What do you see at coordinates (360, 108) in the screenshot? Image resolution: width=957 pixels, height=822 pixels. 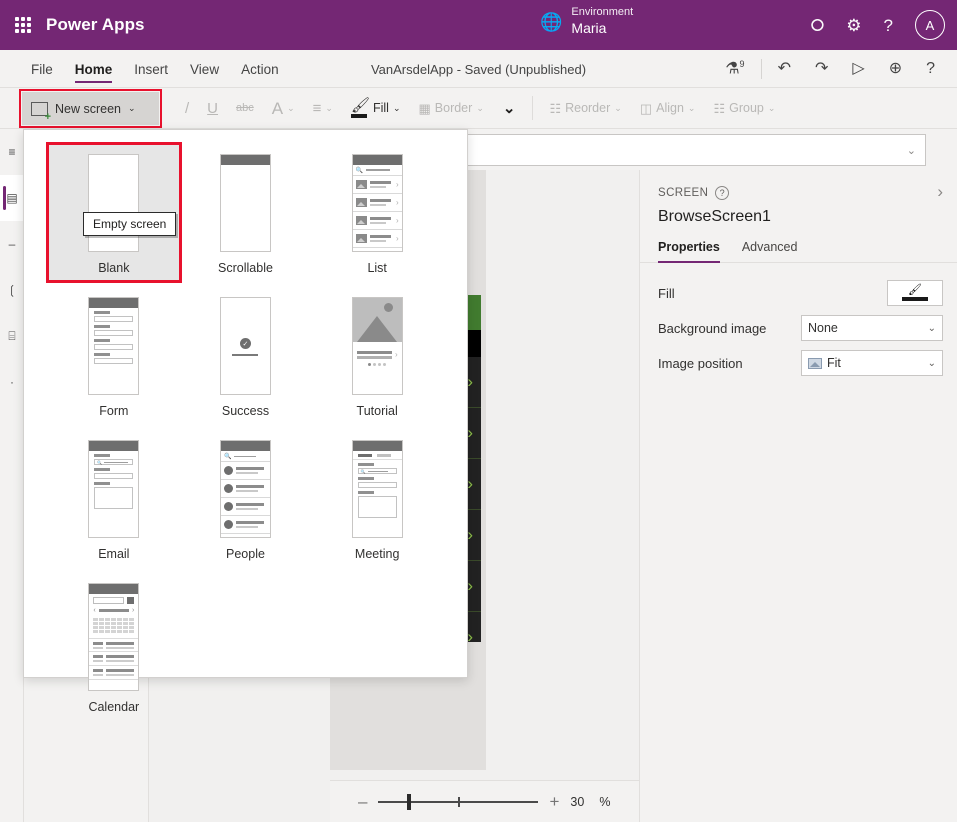 I see `paint-bucket-icon: 🖌` at bounding box center [360, 108].